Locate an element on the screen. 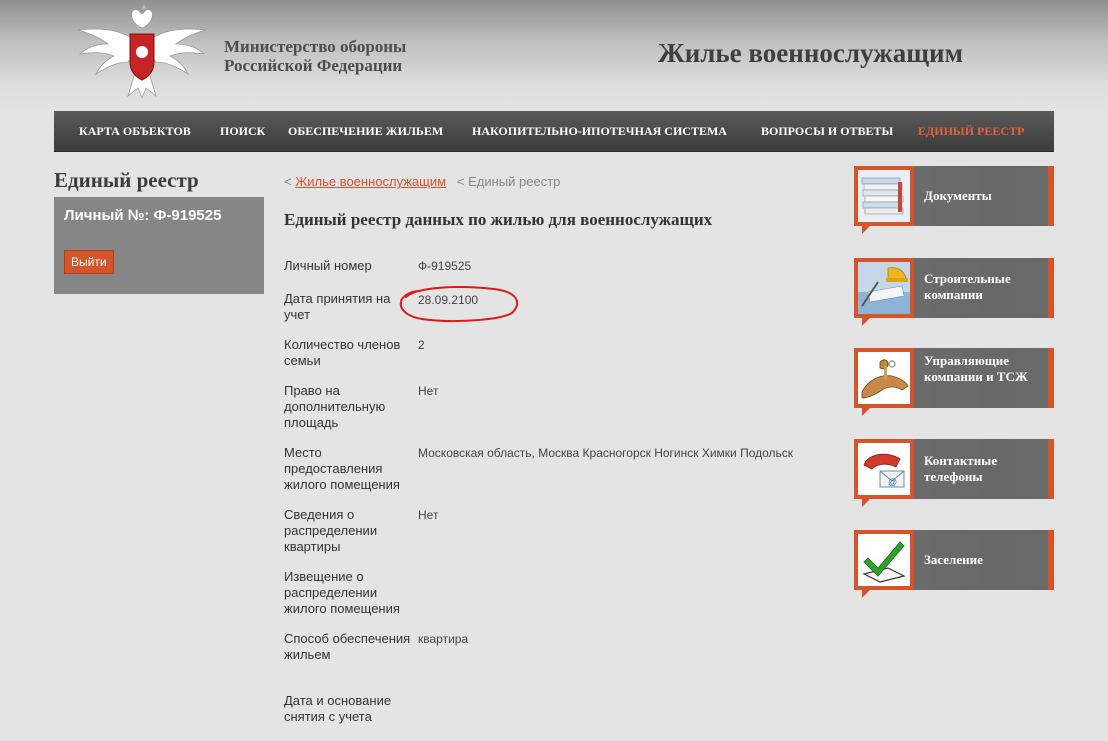 This screenshot has width=1108, height=741. sidebar-label-contacts: Контактные телефоны is located at coordinates (961, 468).